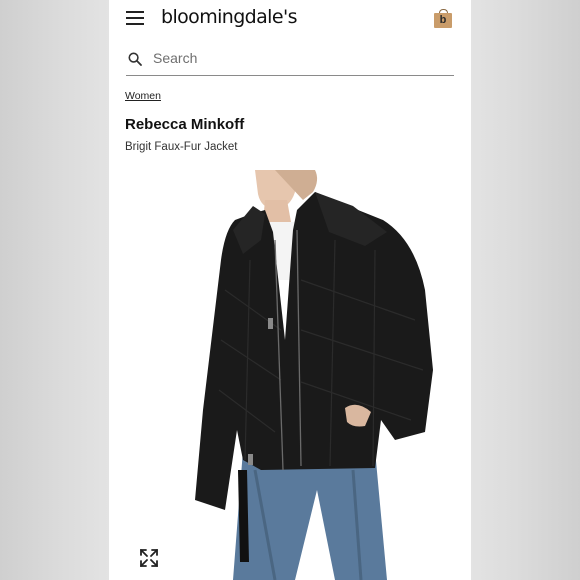  What do you see at coordinates (290, 60) in the screenshot?
I see `search-input: Search` at bounding box center [290, 60].